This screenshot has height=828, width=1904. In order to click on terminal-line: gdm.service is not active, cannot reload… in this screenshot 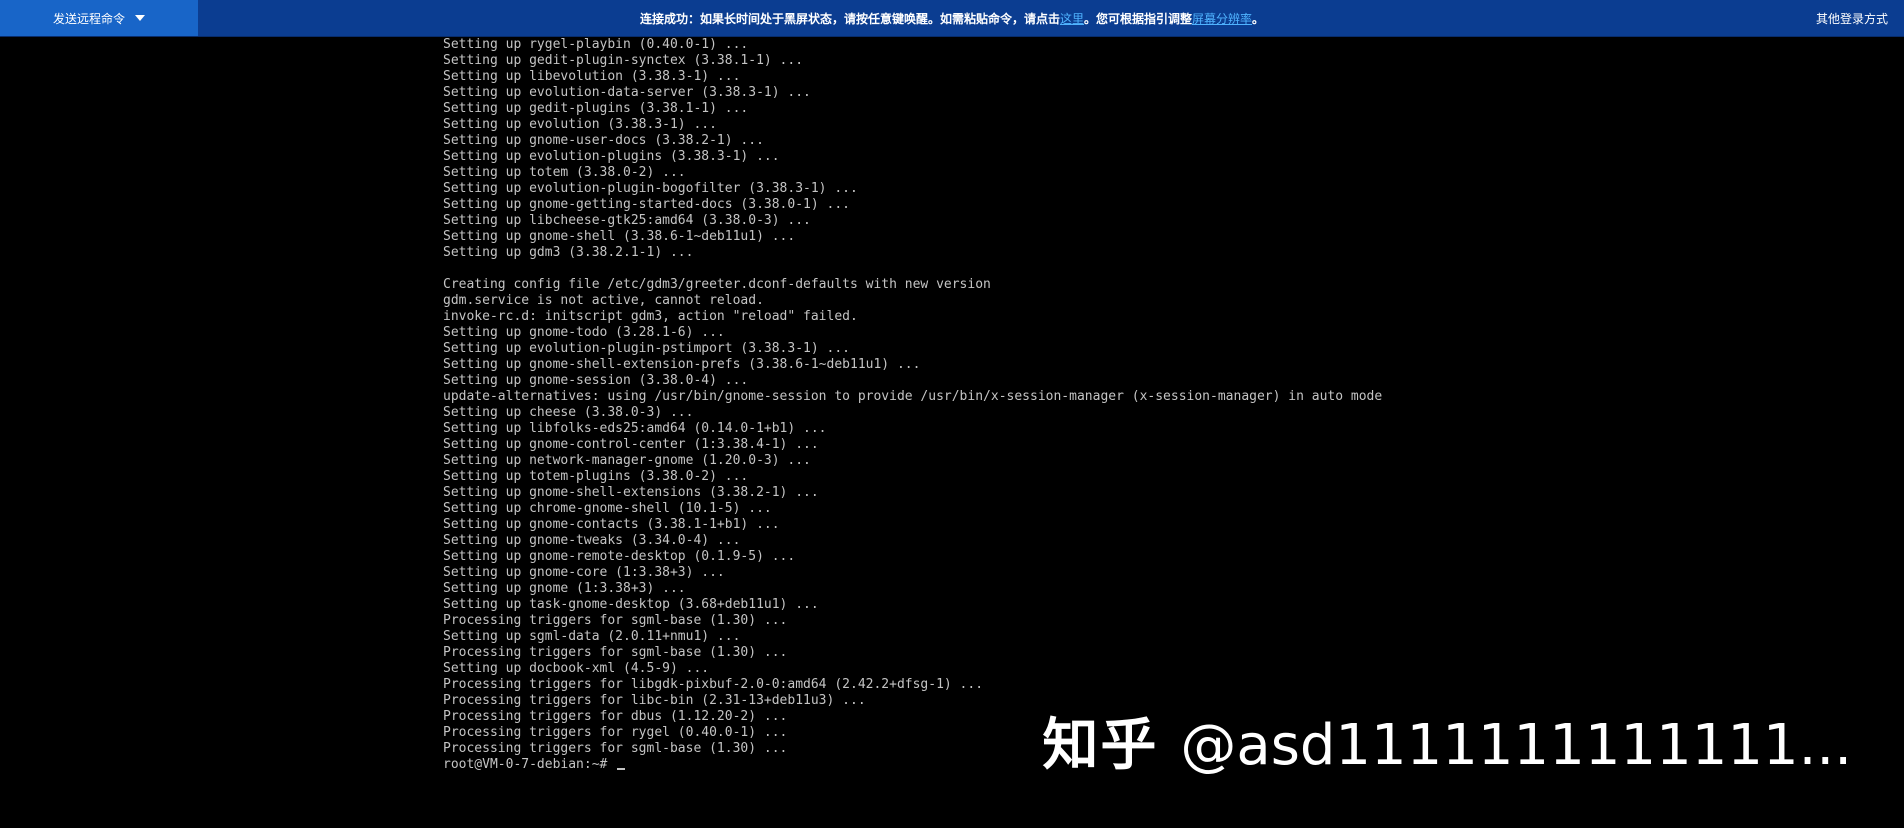, I will do `click(603, 300)`.